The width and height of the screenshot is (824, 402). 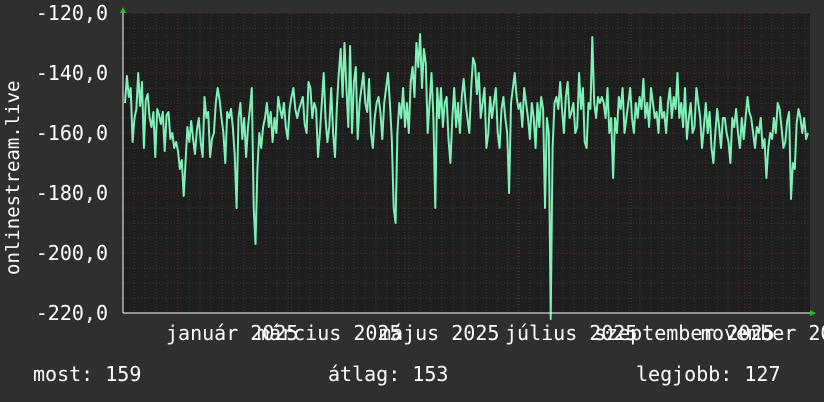 What do you see at coordinates (87, 374) in the screenshot?
I see `stat-current: most: 159` at bounding box center [87, 374].